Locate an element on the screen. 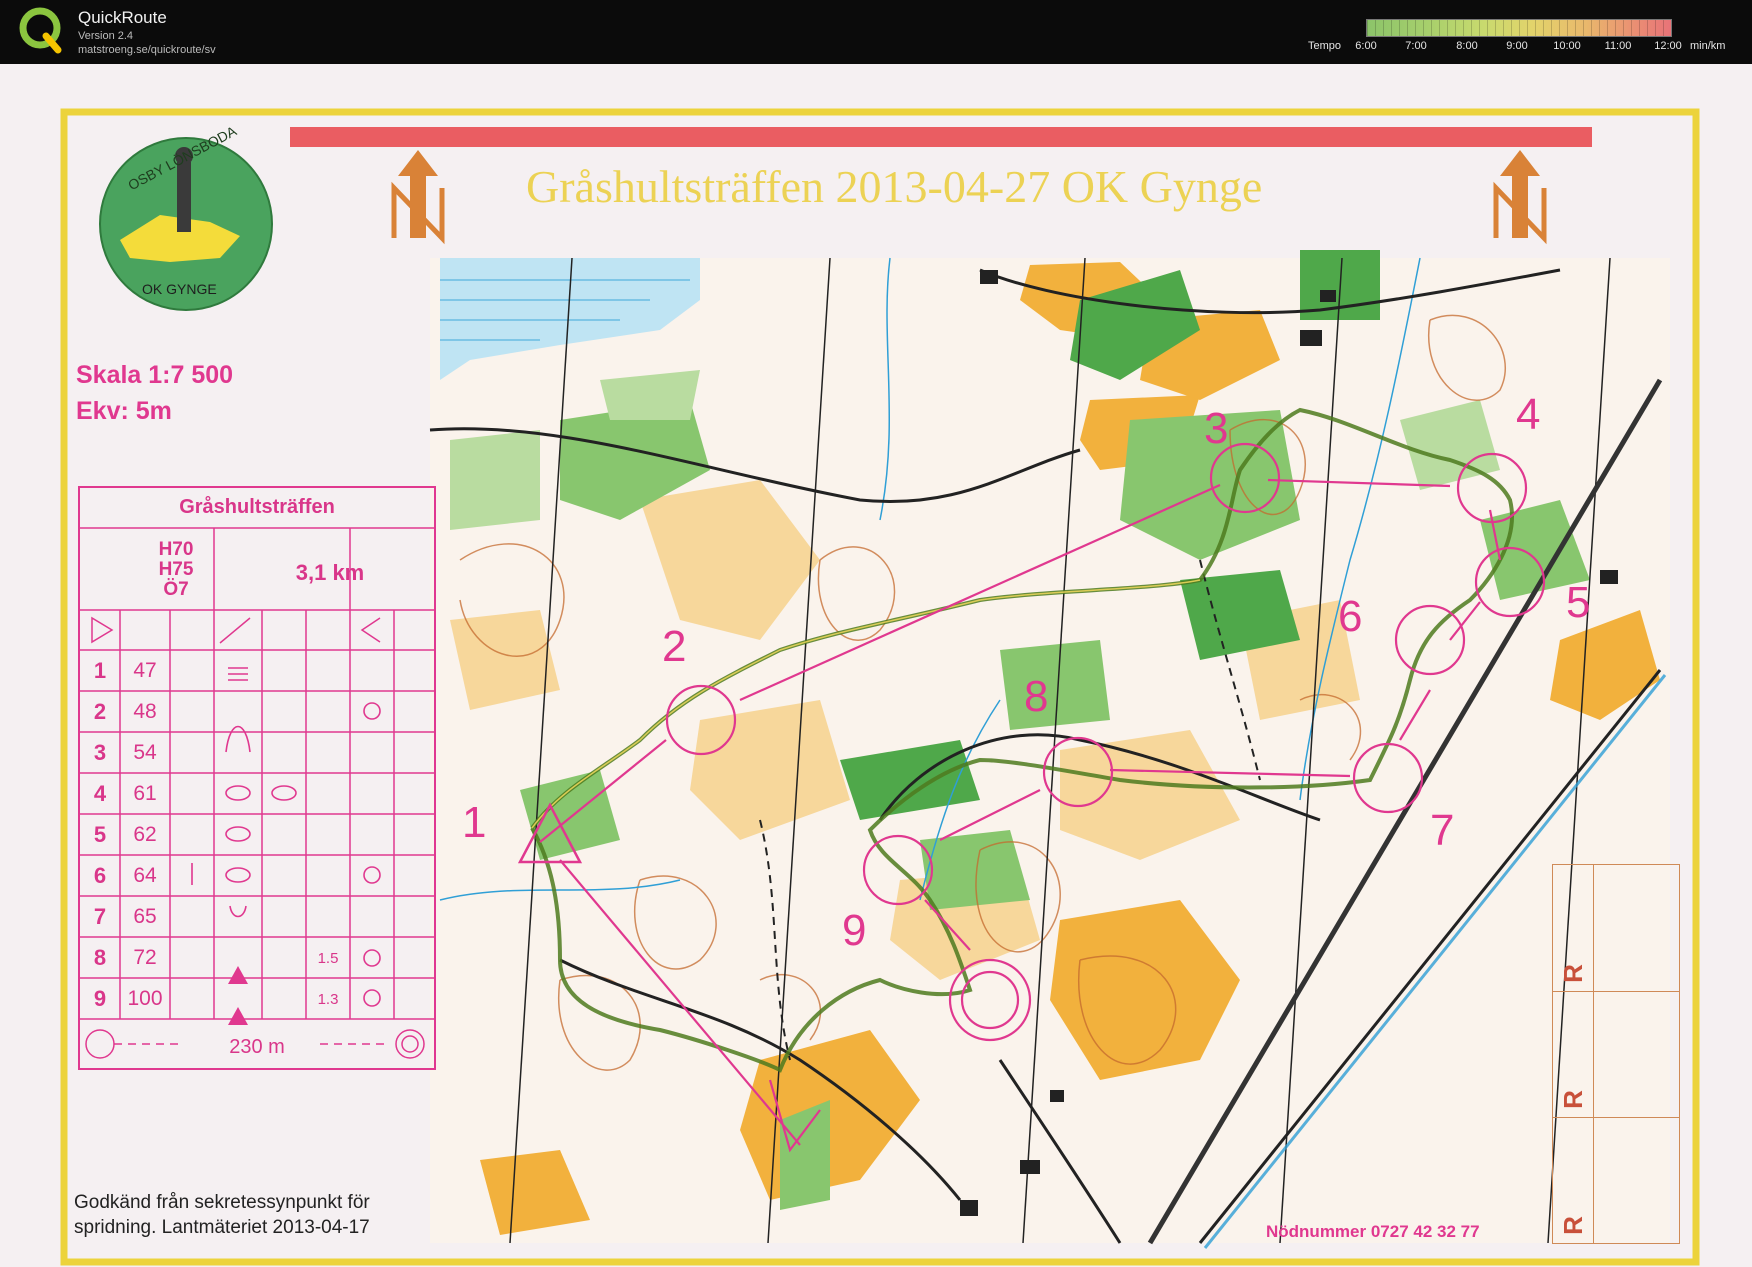  course-number: 4 is located at coordinates (1528, 414).